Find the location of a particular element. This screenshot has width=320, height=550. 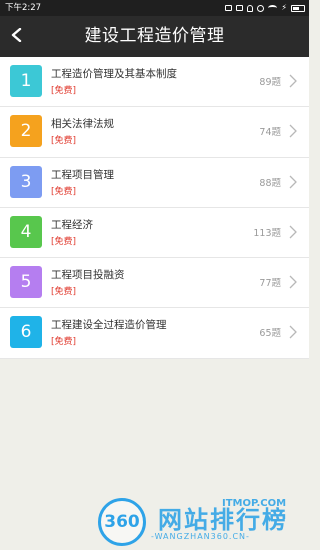

number-tile: 1 is located at coordinates (26, 81).